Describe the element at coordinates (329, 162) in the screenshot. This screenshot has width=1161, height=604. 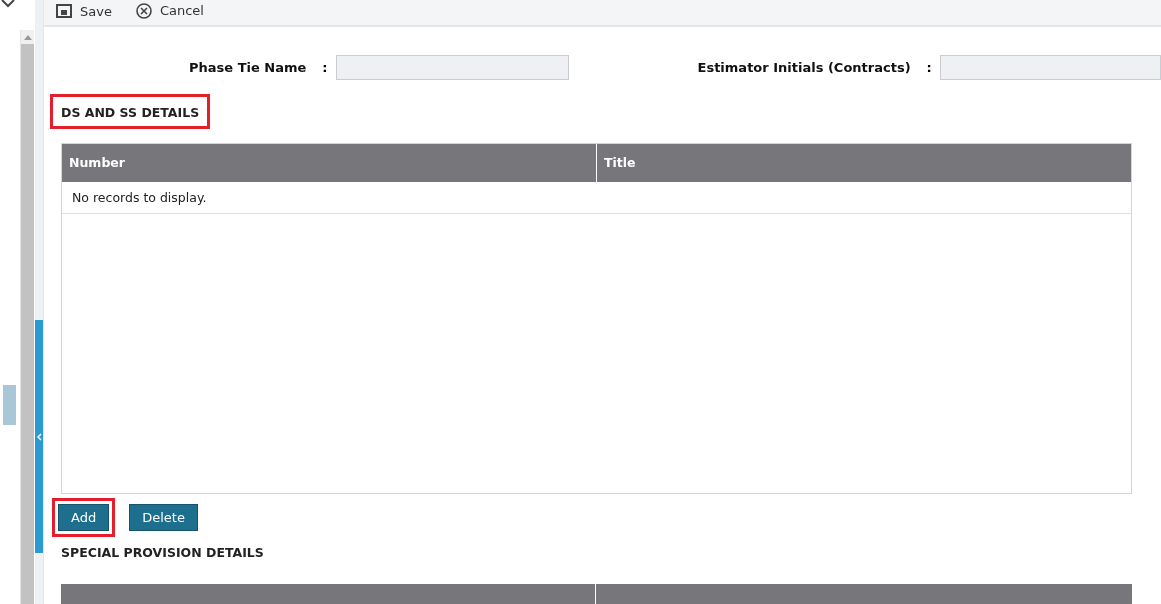
I see `column-header: Number` at that location.